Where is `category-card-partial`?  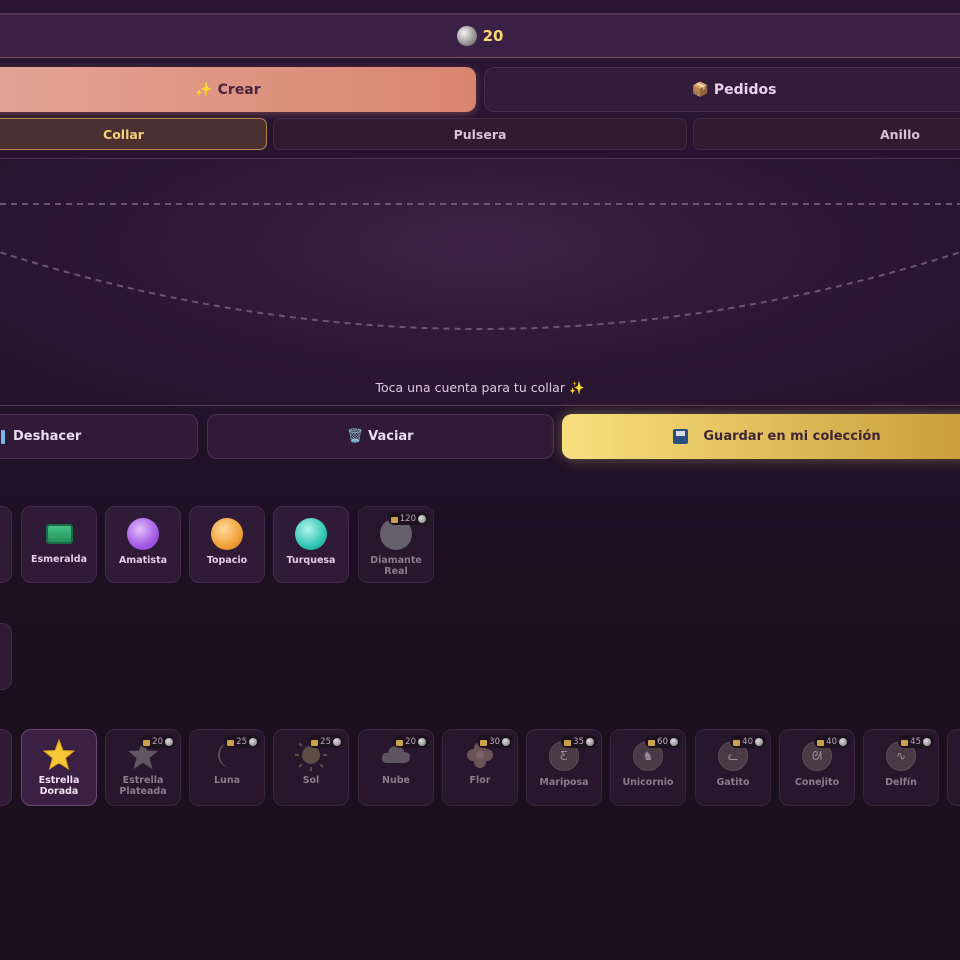
category-card-partial is located at coordinates (6, 656).